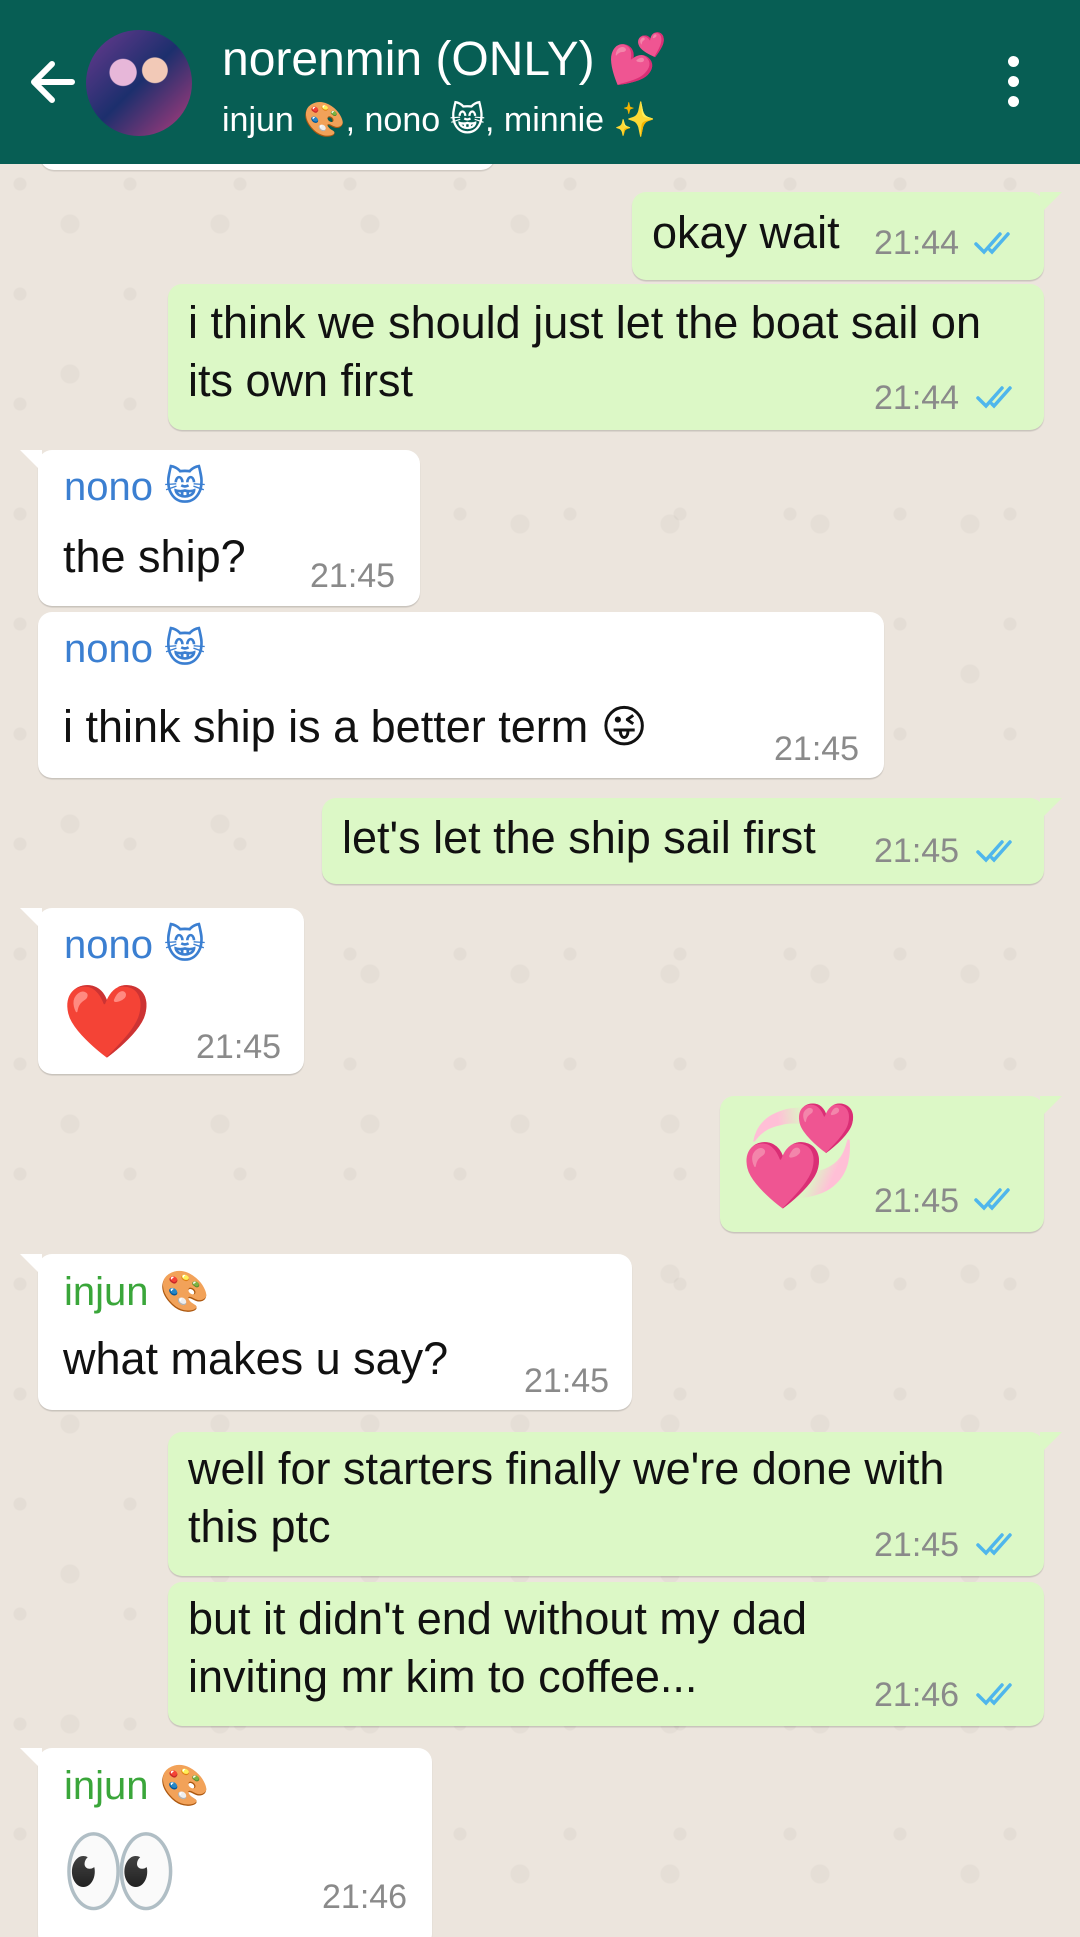 Image resolution: width=1080 pixels, height=1937 pixels. I want to click on message-outgoing: okay wait 21:44, so click(847, 236).